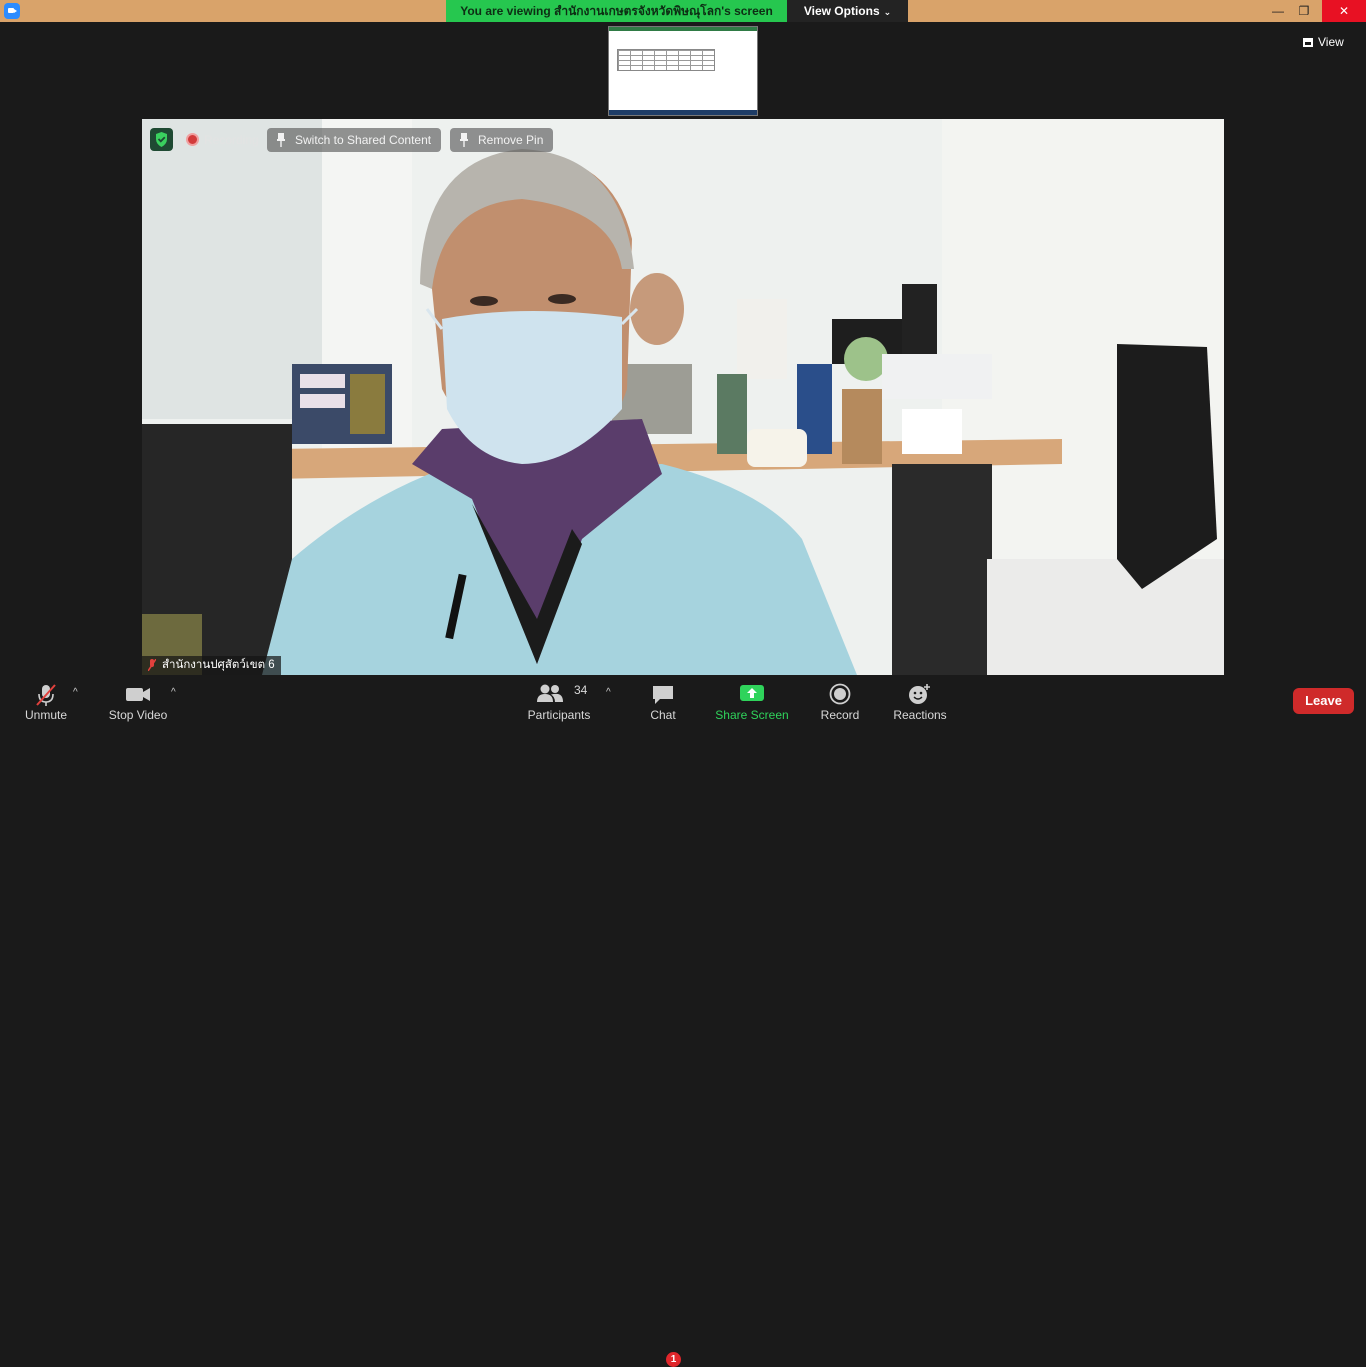 The height and width of the screenshot is (1367, 1366). Describe the element at coordinates (75, 692) in the screenshot. I see `audio-options-caret-icon: ^` at that location.